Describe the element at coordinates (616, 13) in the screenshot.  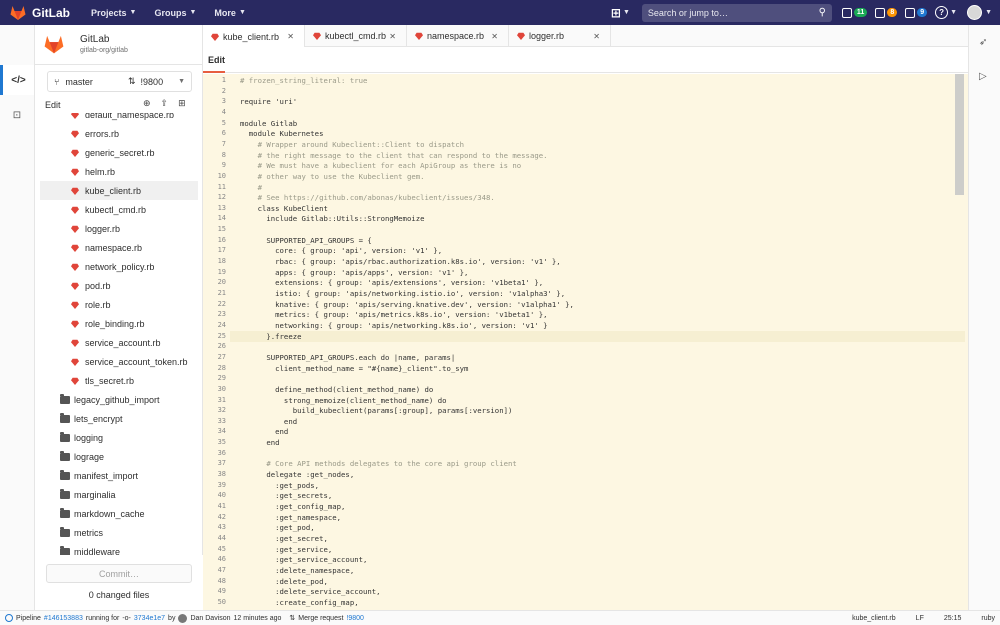
I see `new-item-plus-icon: ⊞` at that location.